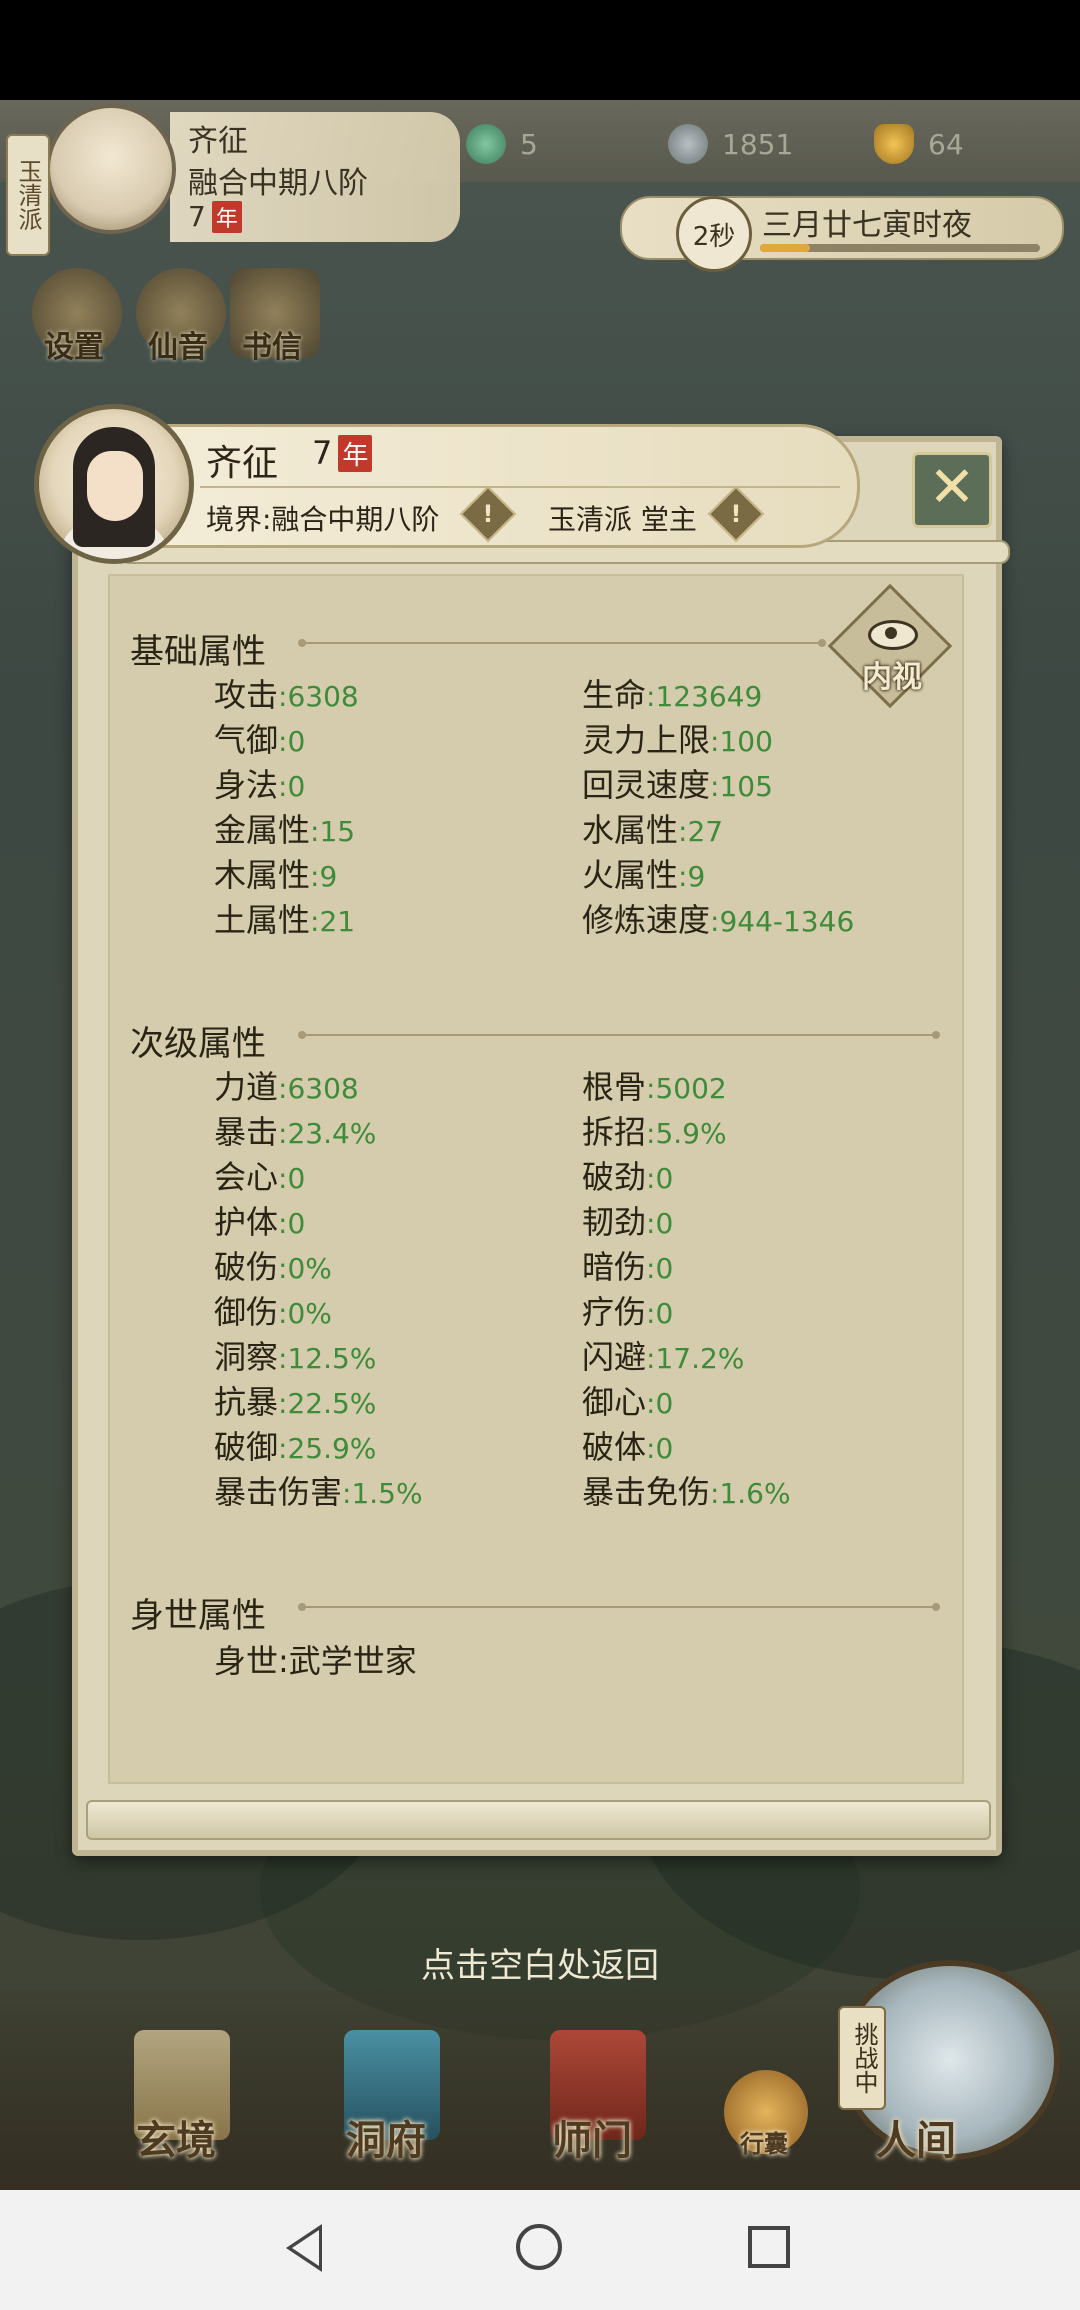  I want to click on nav-label-xingnang: 行囊, so click(764, 2141).